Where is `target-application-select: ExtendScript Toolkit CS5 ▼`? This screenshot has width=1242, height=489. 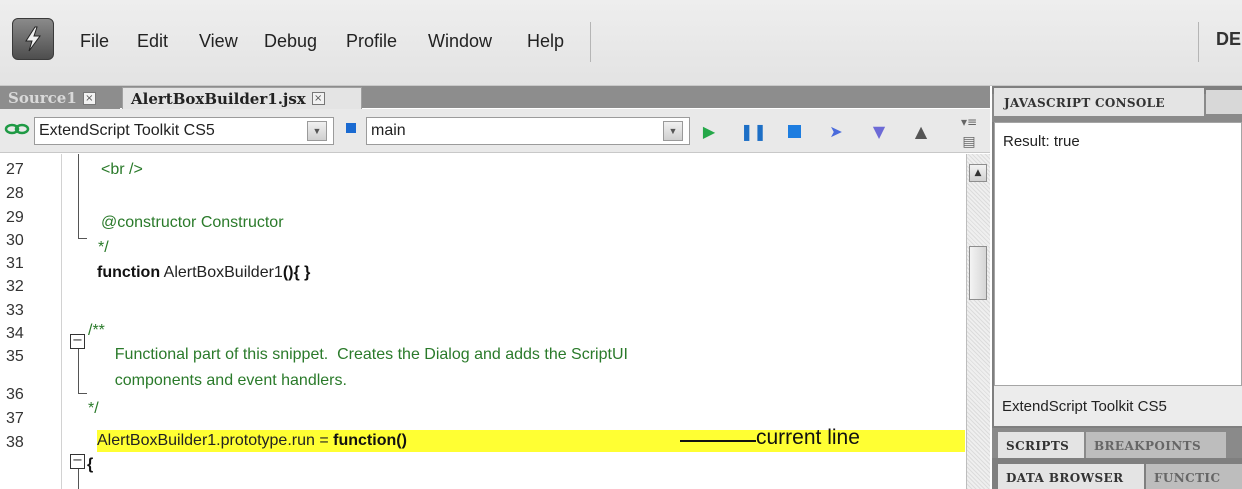
target-application-select: ExtendScript Toolkit CS5 ▼ is located at coordinates (184, 131).